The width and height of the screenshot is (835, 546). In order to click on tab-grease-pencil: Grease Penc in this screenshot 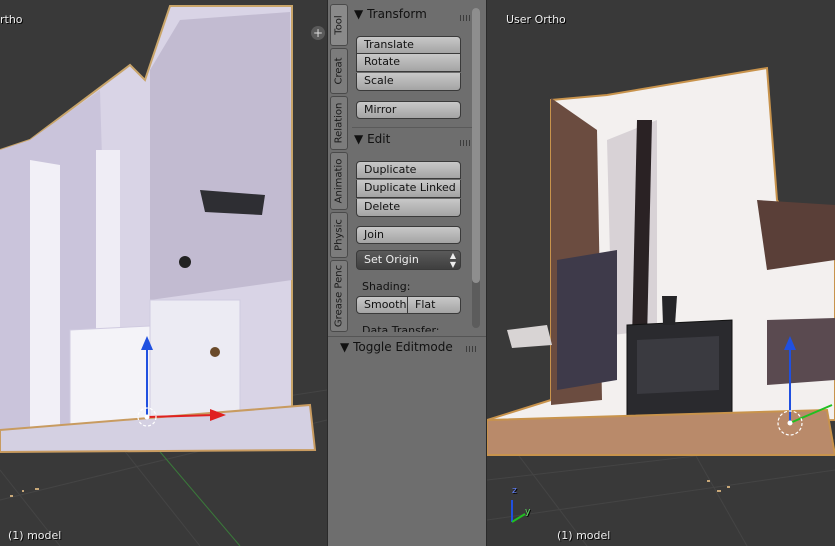, I will do `click(339, 296)`.